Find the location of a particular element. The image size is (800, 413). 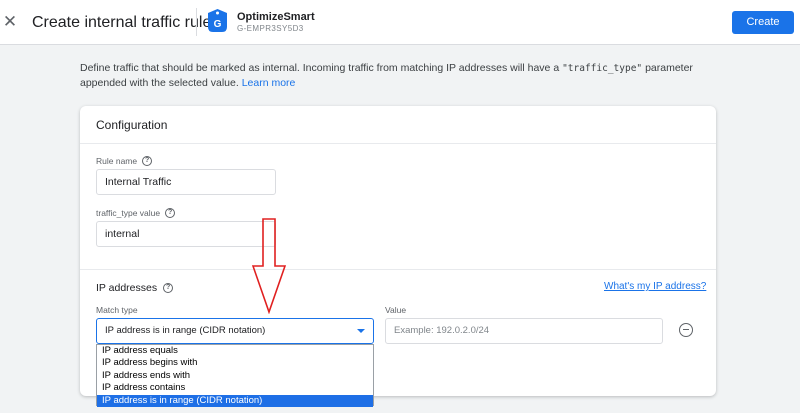

annotation-arrow-icon is located at coordinates (269, 266).